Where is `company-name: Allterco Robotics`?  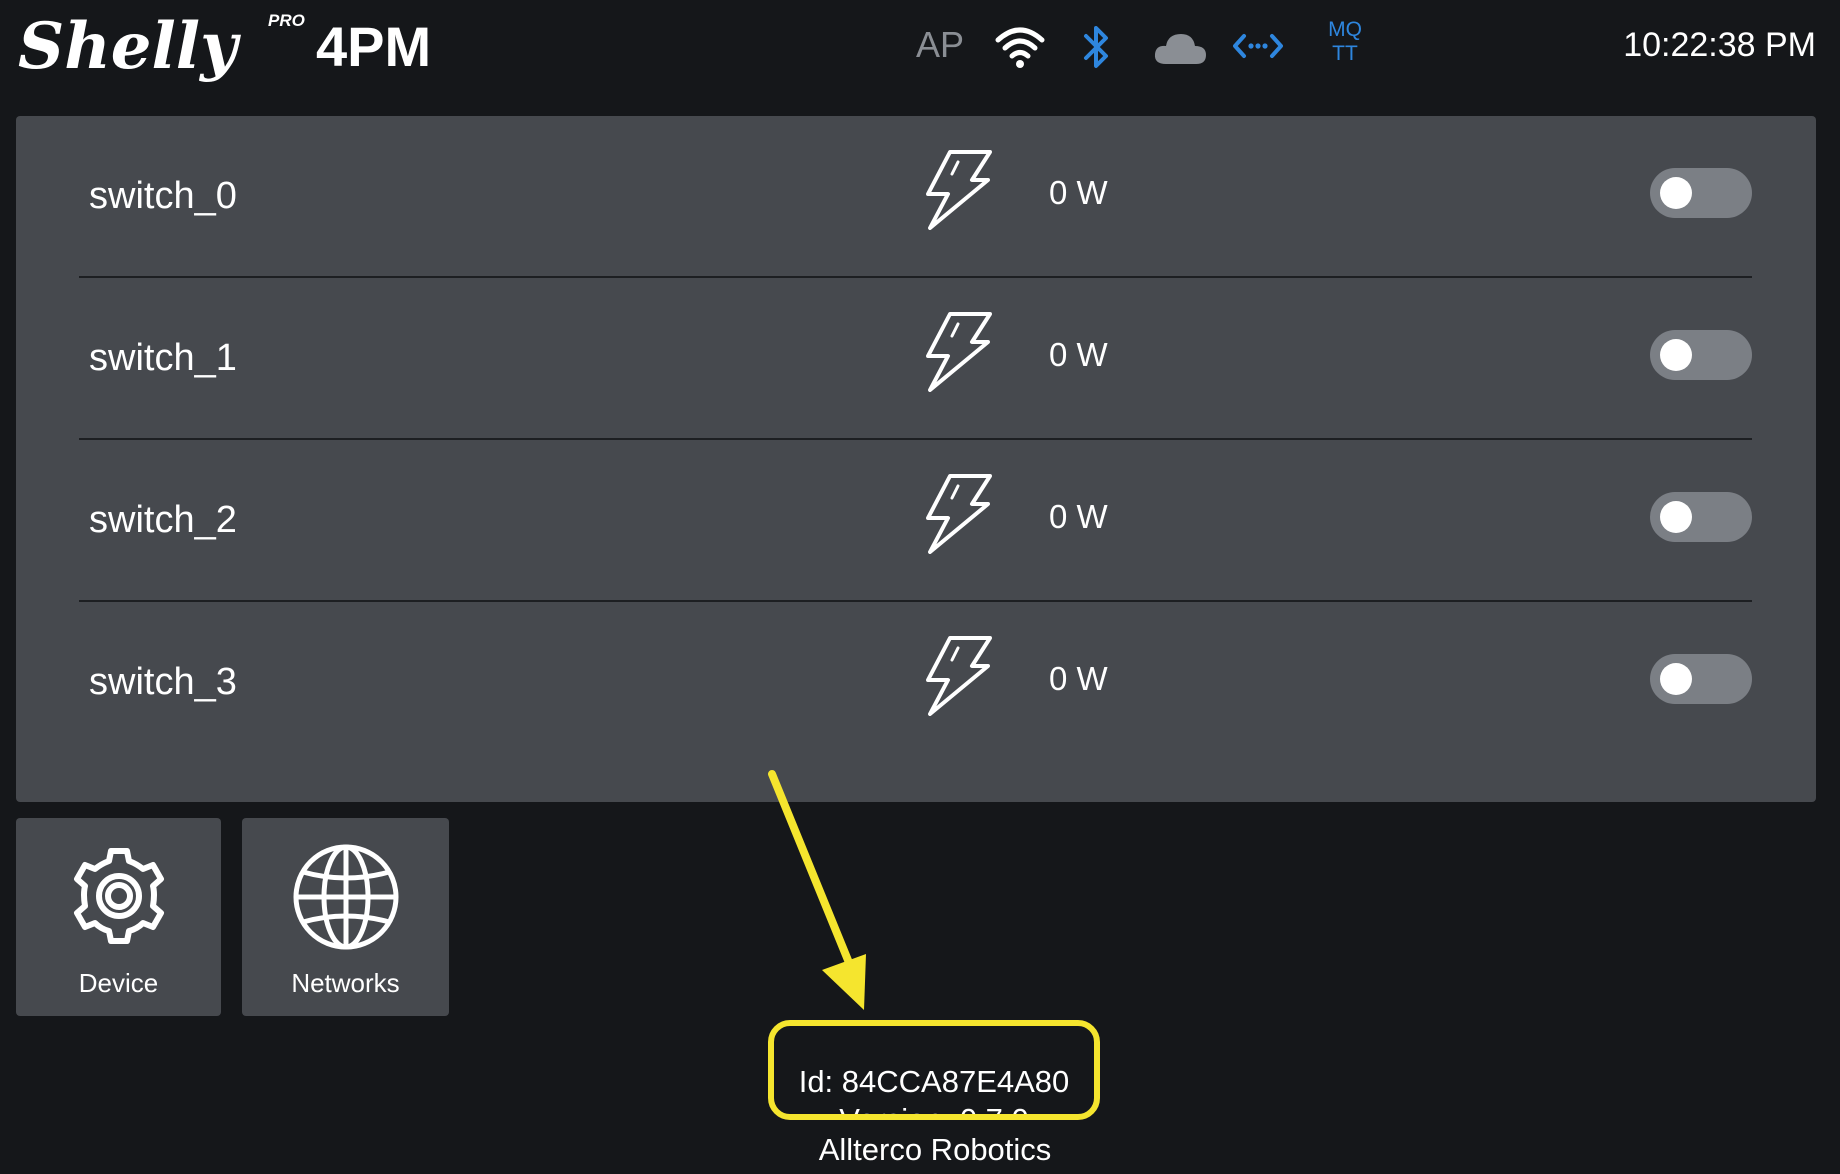
company-name: Allterco Robotics is located at coordinates (935, 1149).